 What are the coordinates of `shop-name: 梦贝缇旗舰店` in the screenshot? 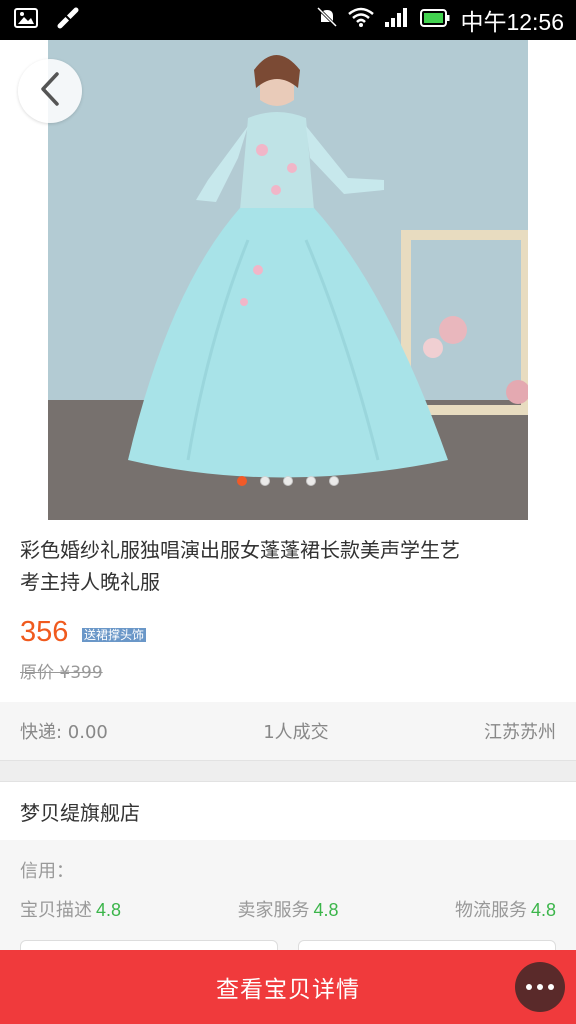 It's located at (80, 811).